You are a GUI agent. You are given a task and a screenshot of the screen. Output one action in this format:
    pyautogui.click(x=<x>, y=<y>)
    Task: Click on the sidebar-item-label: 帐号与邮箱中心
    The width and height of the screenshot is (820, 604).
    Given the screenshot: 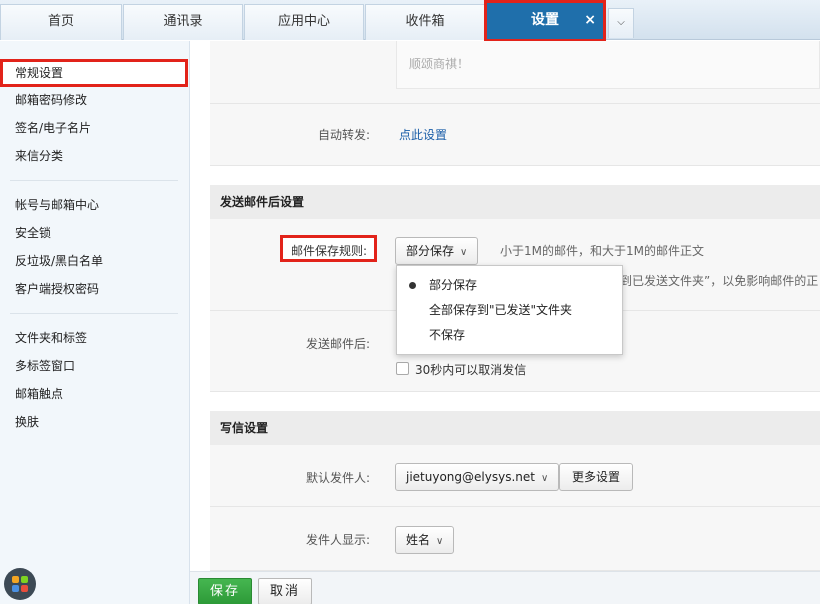 What is the action you would take?
    pyautogui.click(x=57, y=205)
    